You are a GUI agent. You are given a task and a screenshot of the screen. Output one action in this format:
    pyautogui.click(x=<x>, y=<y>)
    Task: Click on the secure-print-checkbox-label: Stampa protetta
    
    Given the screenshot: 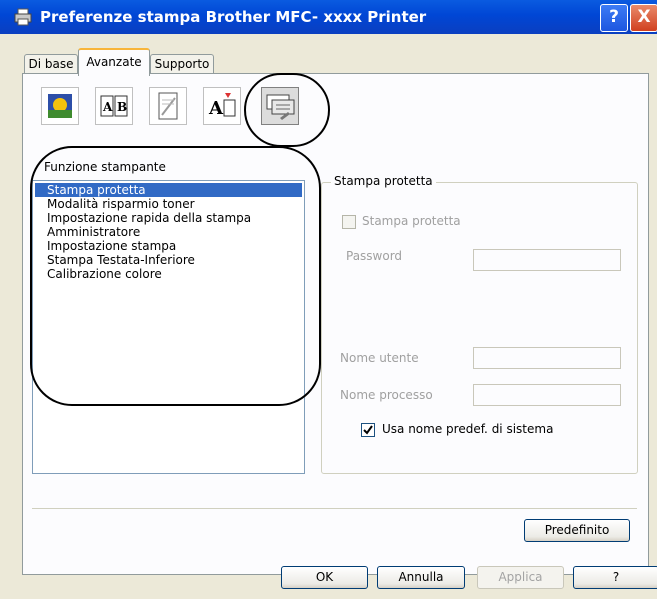 What is the action you would take?
    pyautogui.click(x=411, y=221)
    